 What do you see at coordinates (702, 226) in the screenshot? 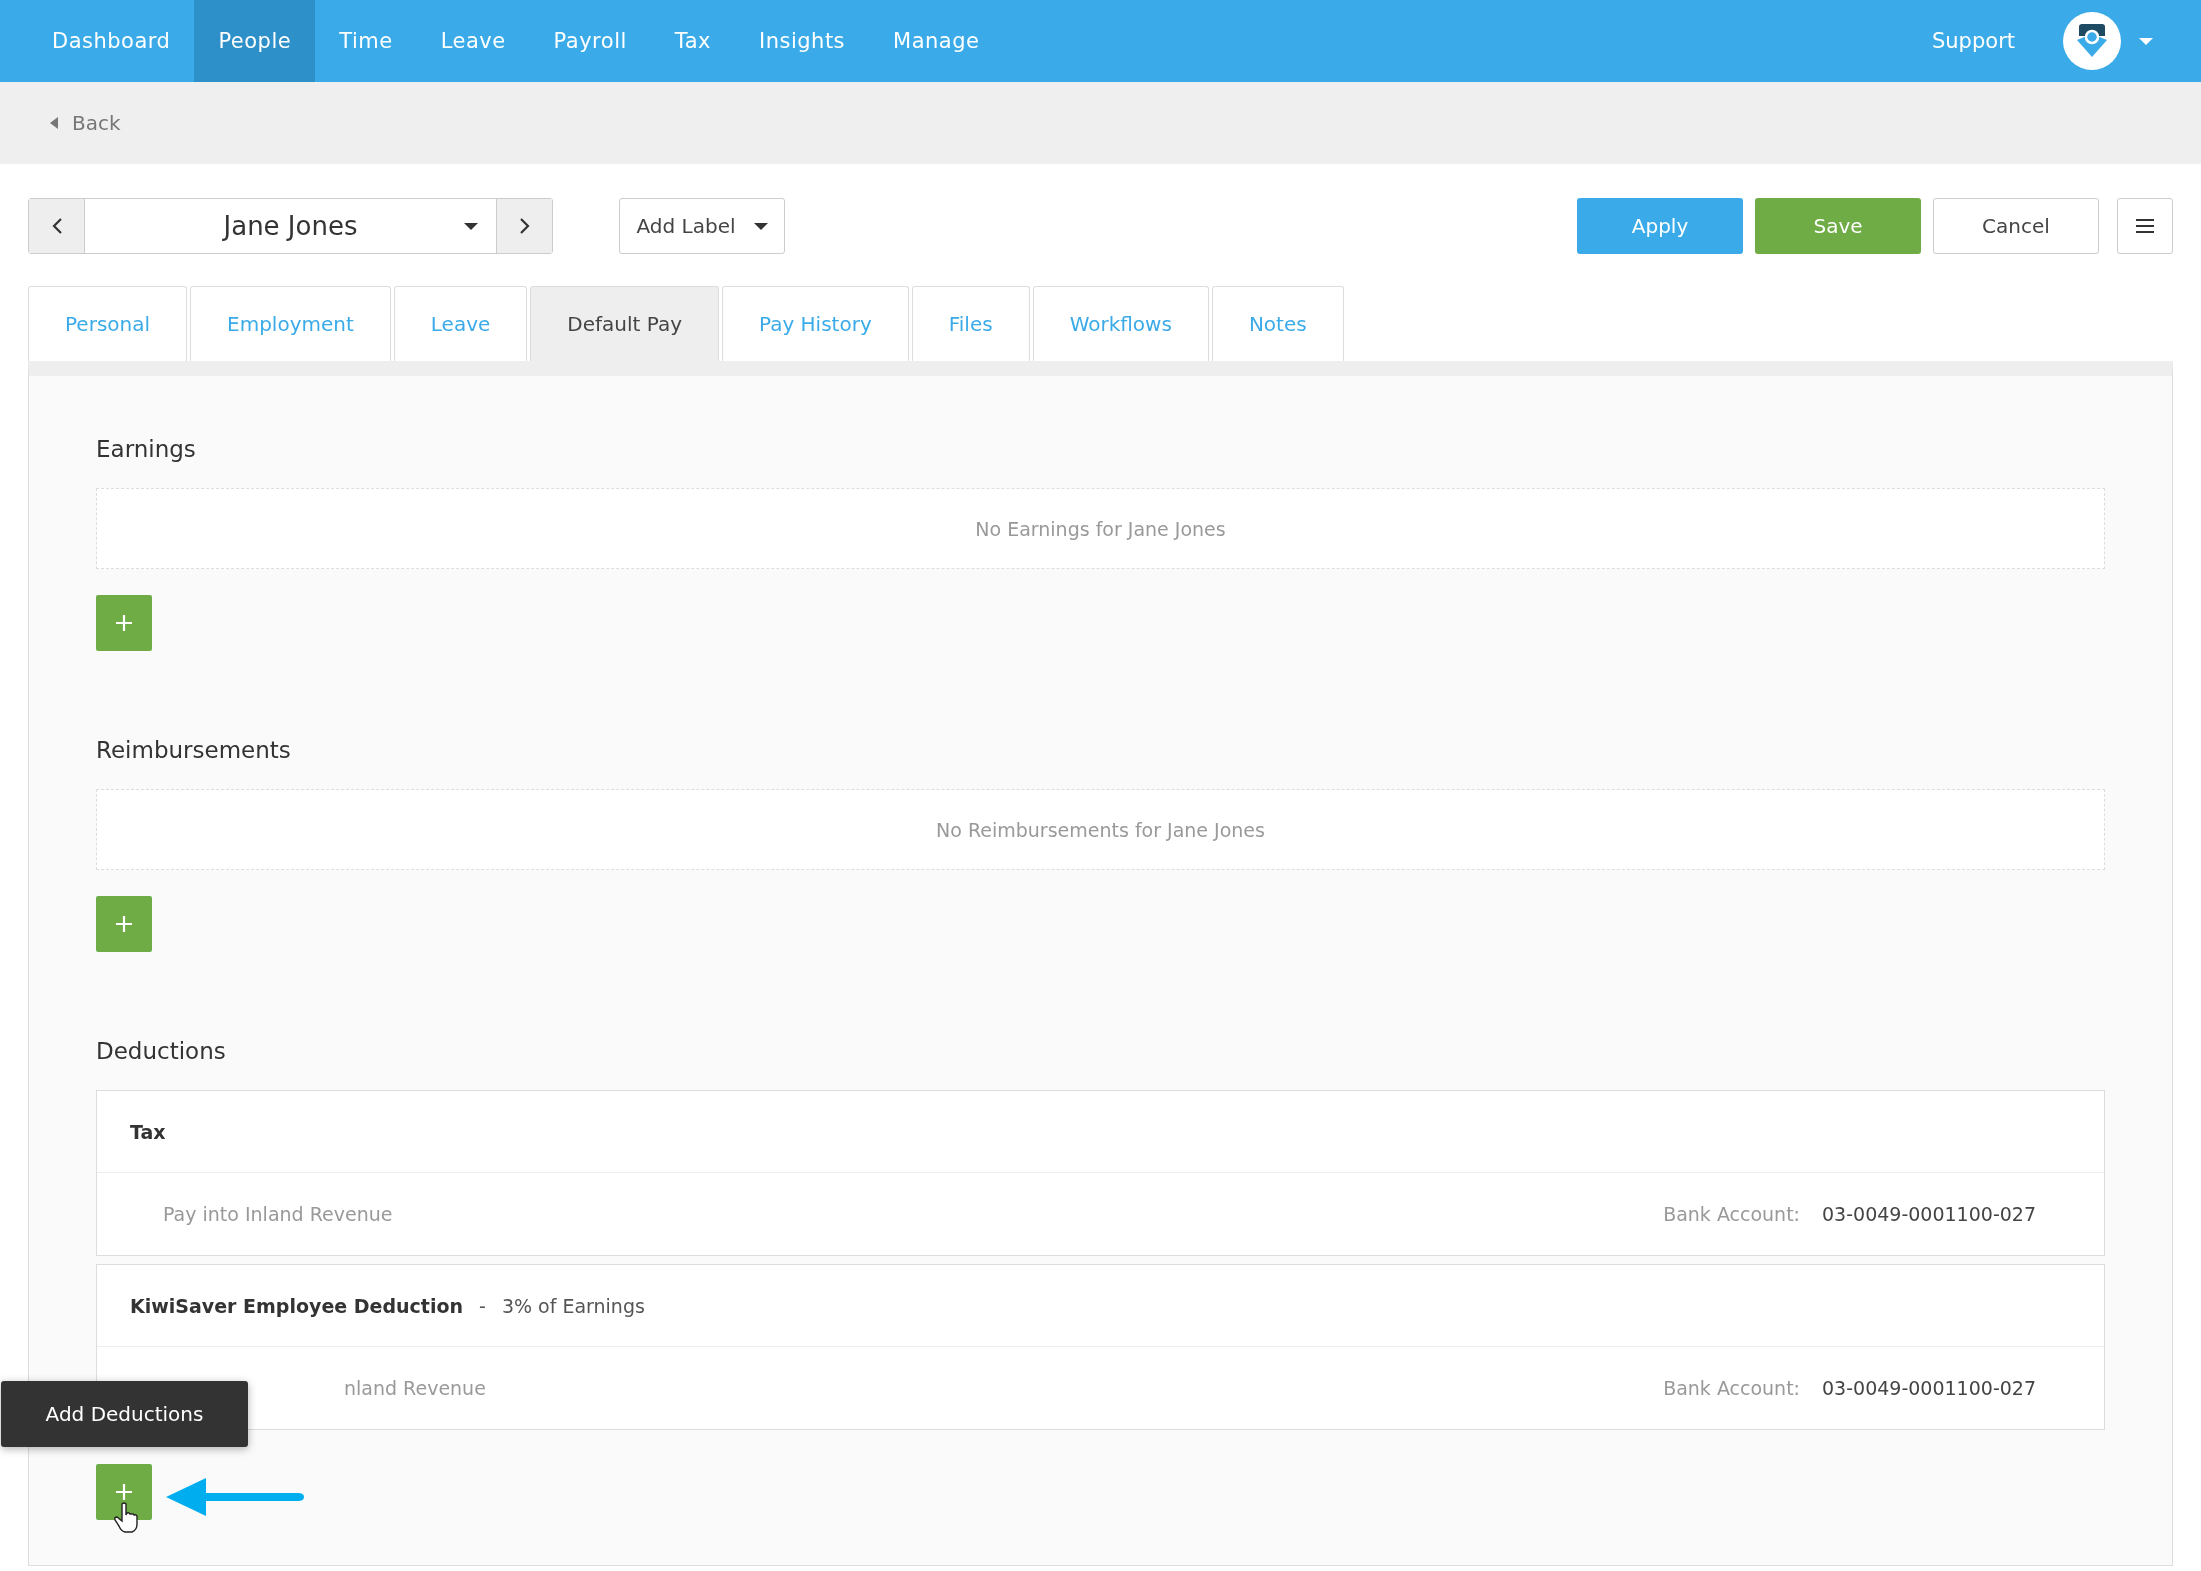
I see `add-label-dropdown: Add Label` at bounding box center [702, 226].